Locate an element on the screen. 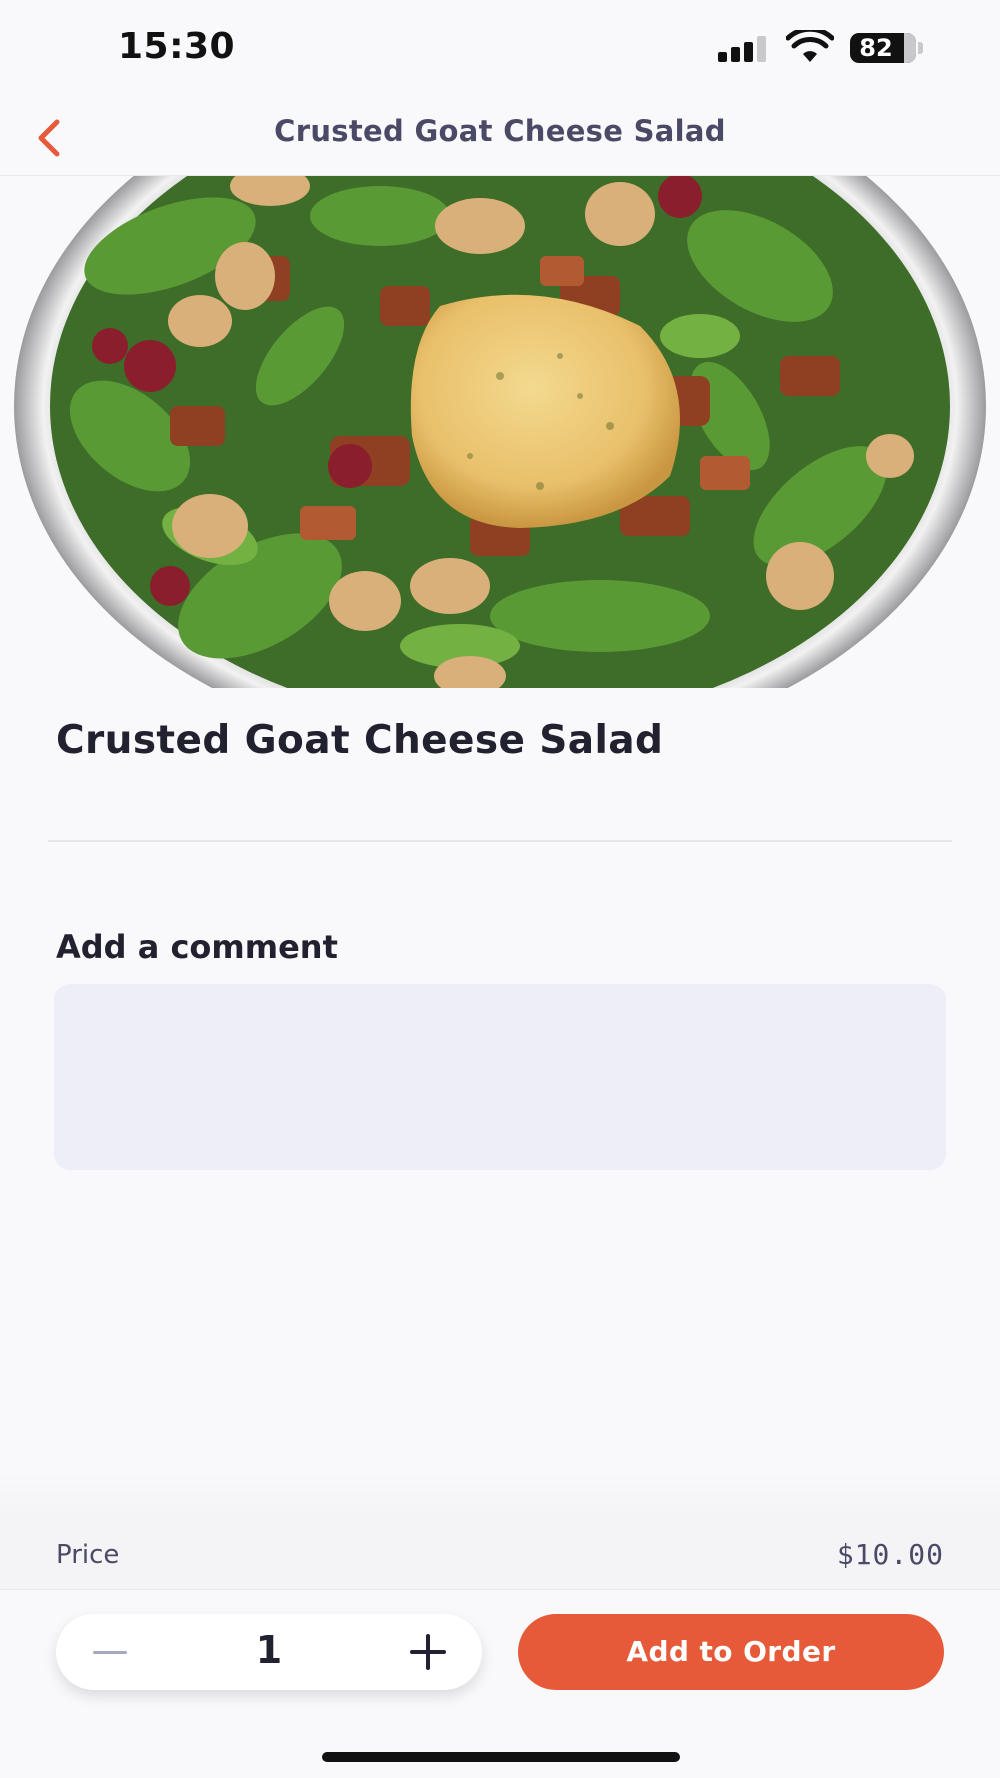 The height and width of the screenshot is (1778, 1000). wifi-icon is located at coordinates (810, 46).